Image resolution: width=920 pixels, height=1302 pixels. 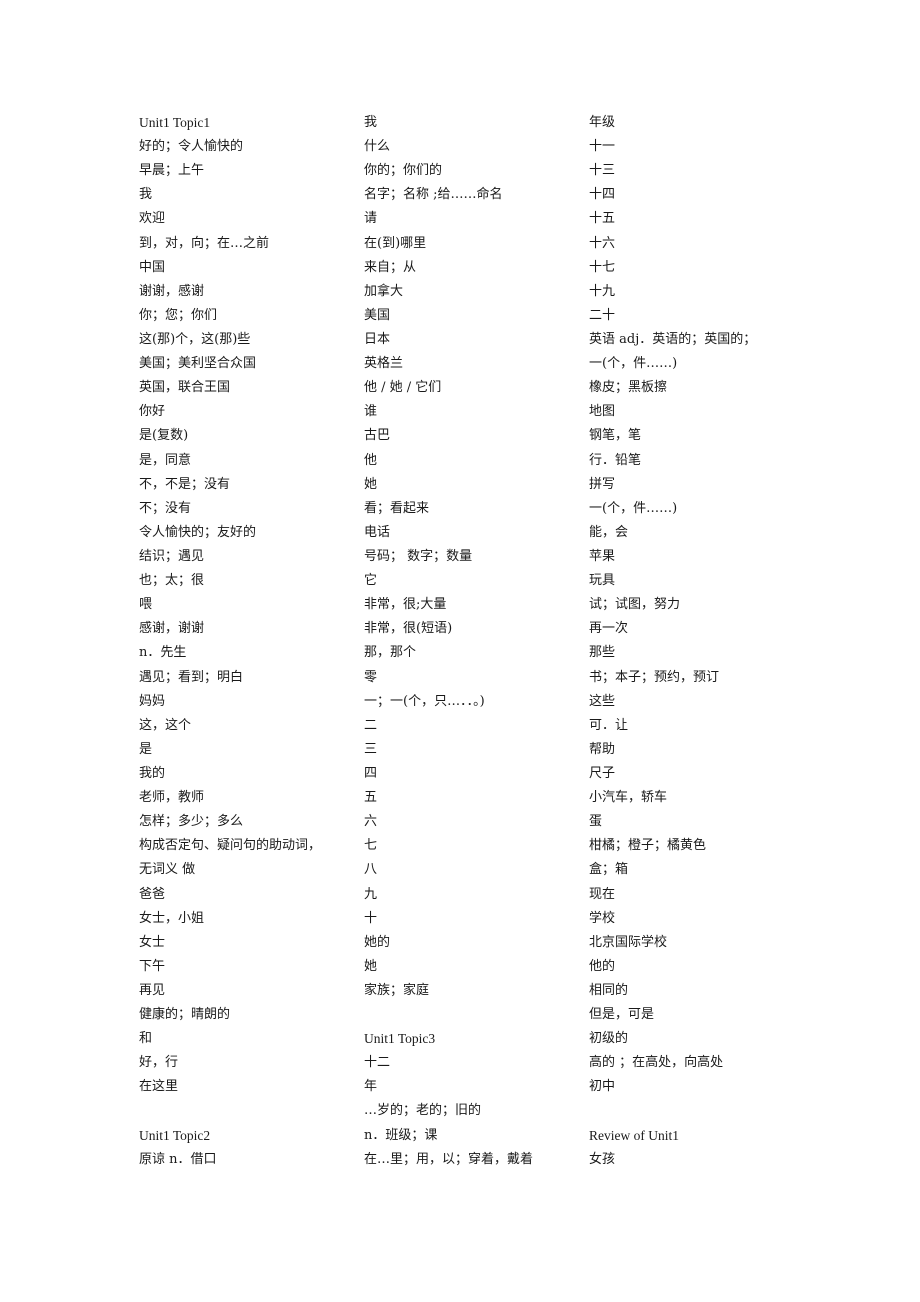 I want to click on vocab-entry: 那，那个, so click(x=390, y=653).